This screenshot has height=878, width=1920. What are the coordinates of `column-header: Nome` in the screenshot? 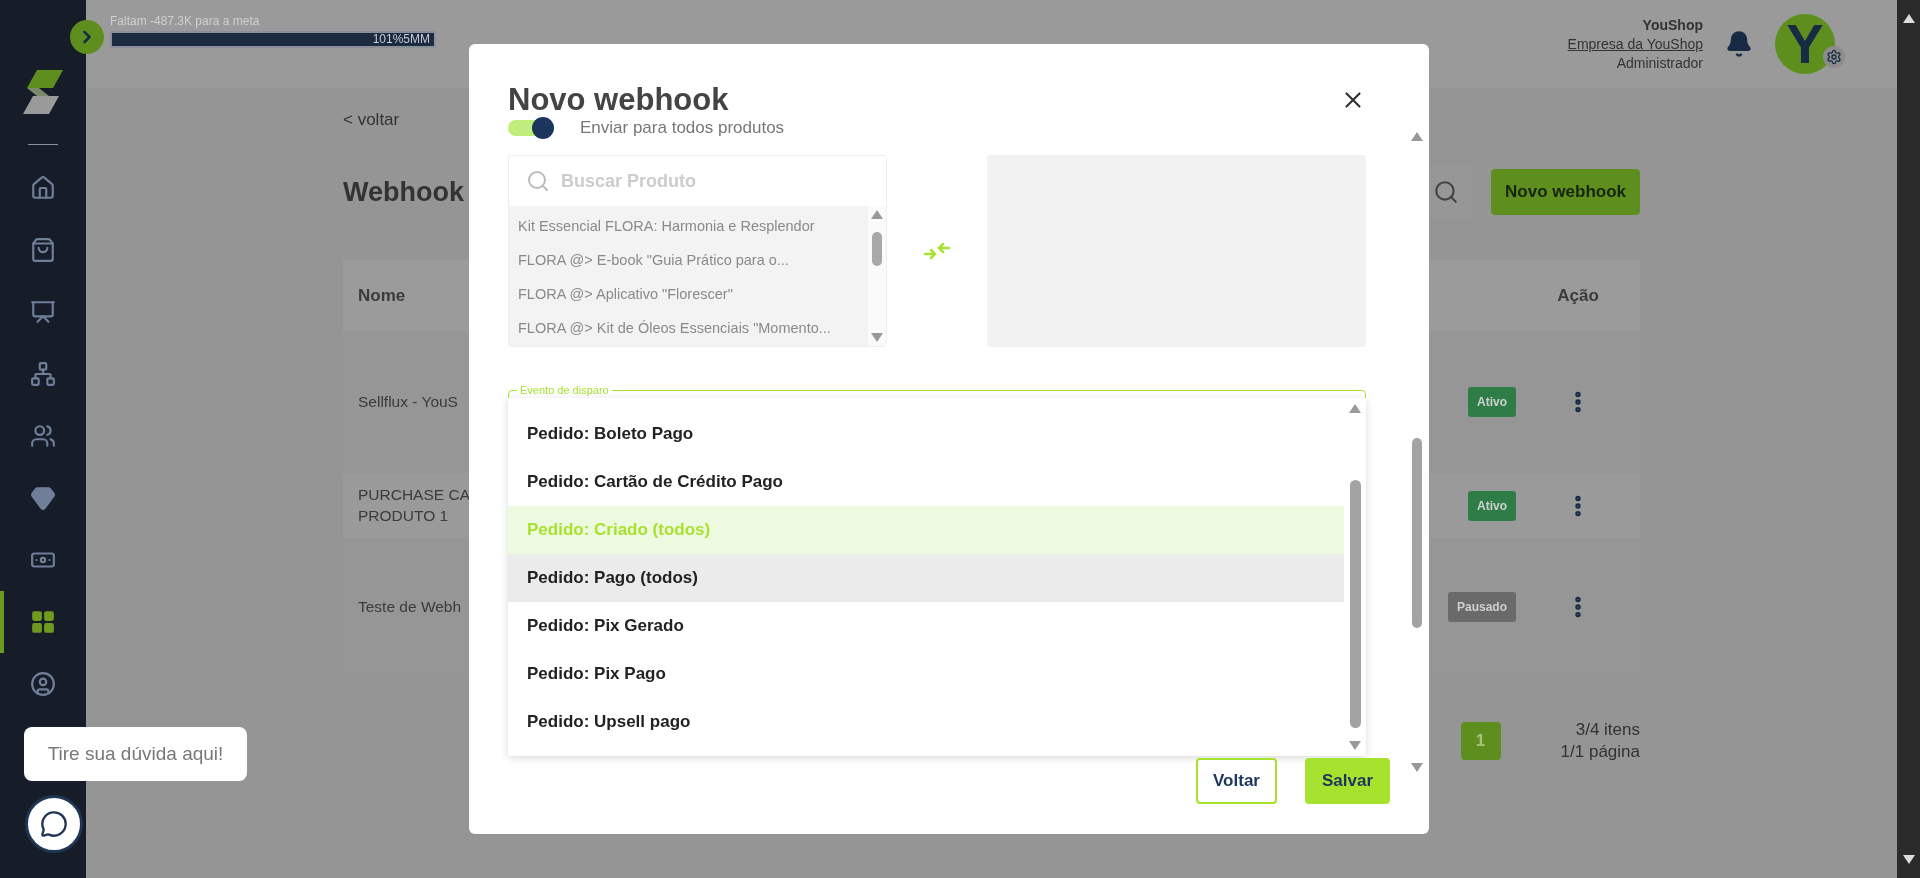 It's located at (382, 295).